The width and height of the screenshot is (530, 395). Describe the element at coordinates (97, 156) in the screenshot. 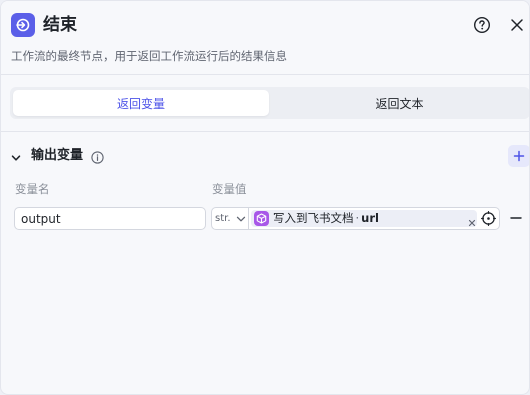

I see `info-icon` at that location.